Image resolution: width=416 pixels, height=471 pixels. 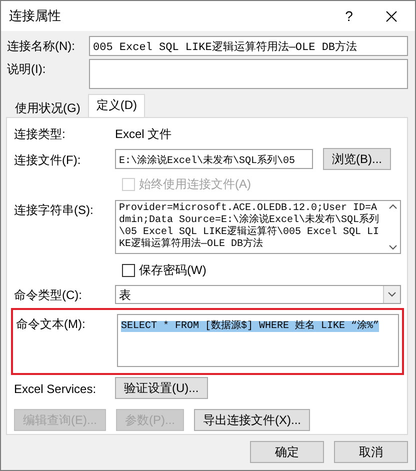 I want to click on tab: 使用状况(G), so click(x=47, y=107).